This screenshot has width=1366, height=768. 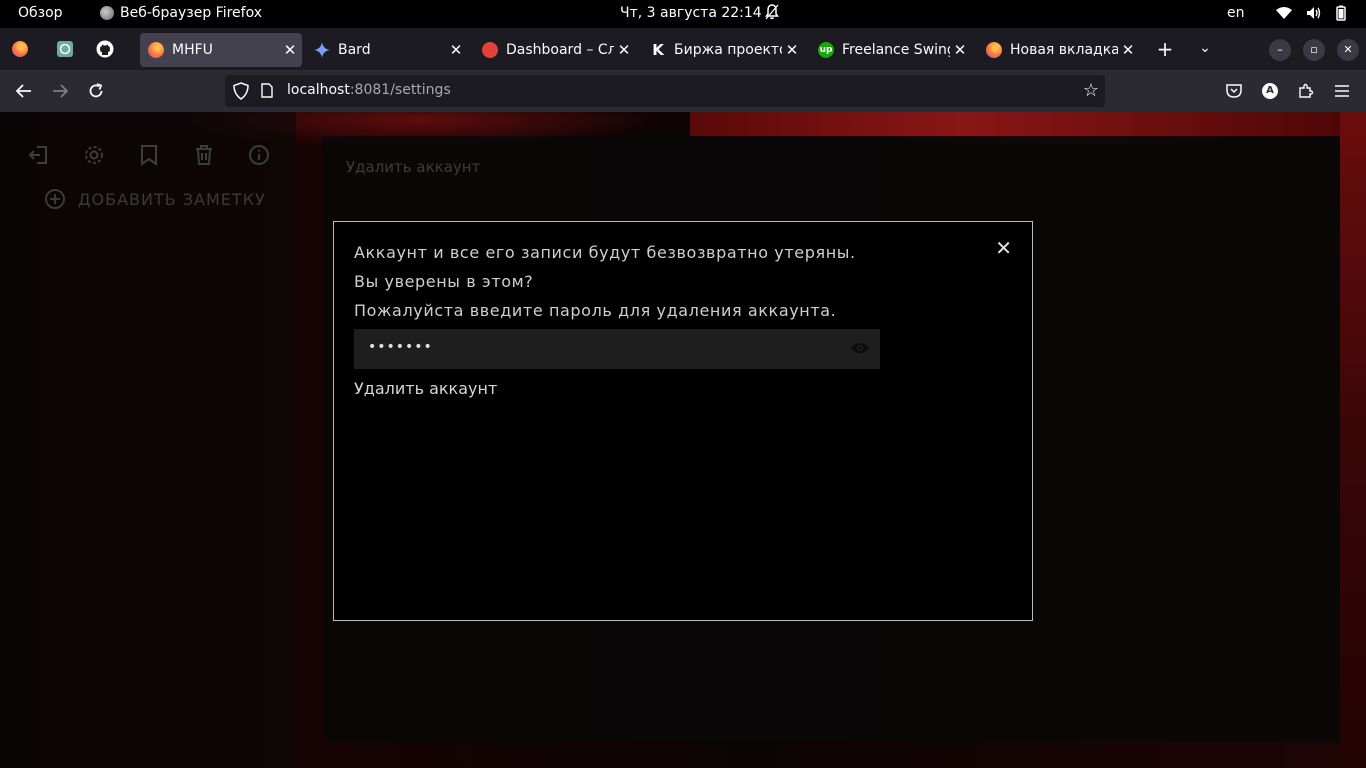 I want to click on navigation-toolbar: localhost:8081/settings ☆ A, so click(x=683, y=91).